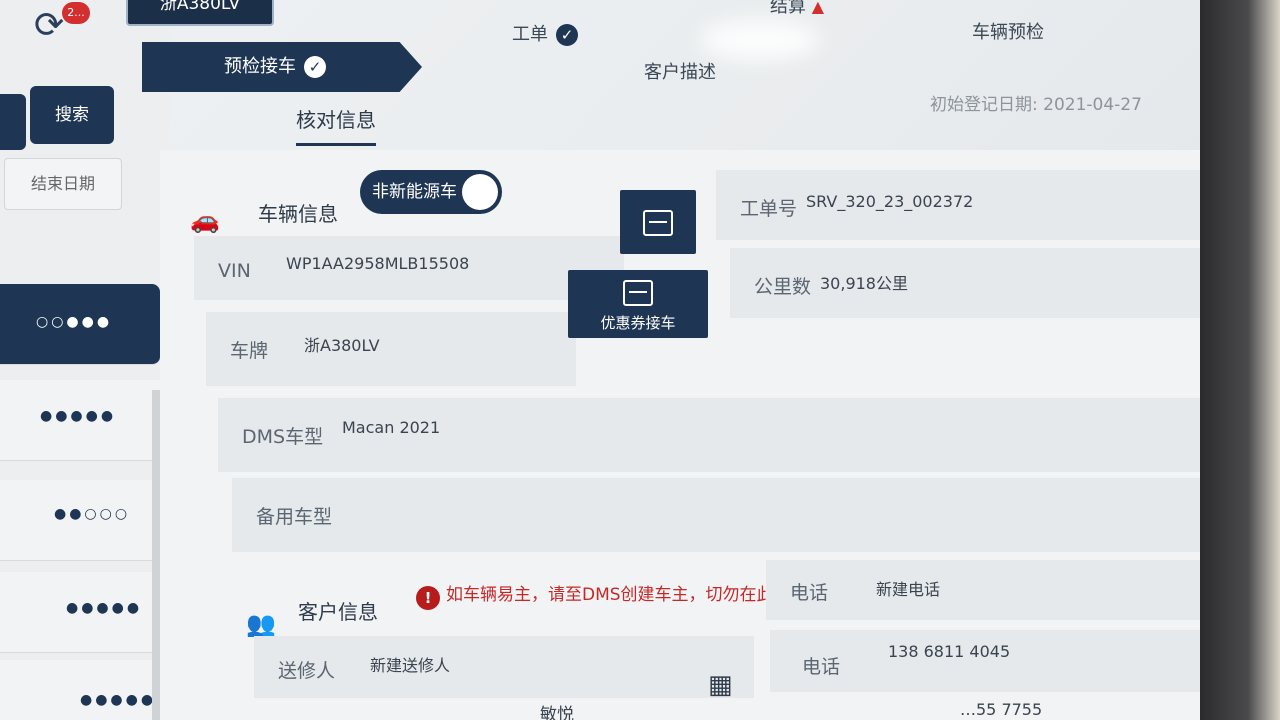 The height and width of the screenshot is (720, 1280). Describe the element at coordinates (249, 351) in the screenshot. I see `plate-label: 车牌` at that location.